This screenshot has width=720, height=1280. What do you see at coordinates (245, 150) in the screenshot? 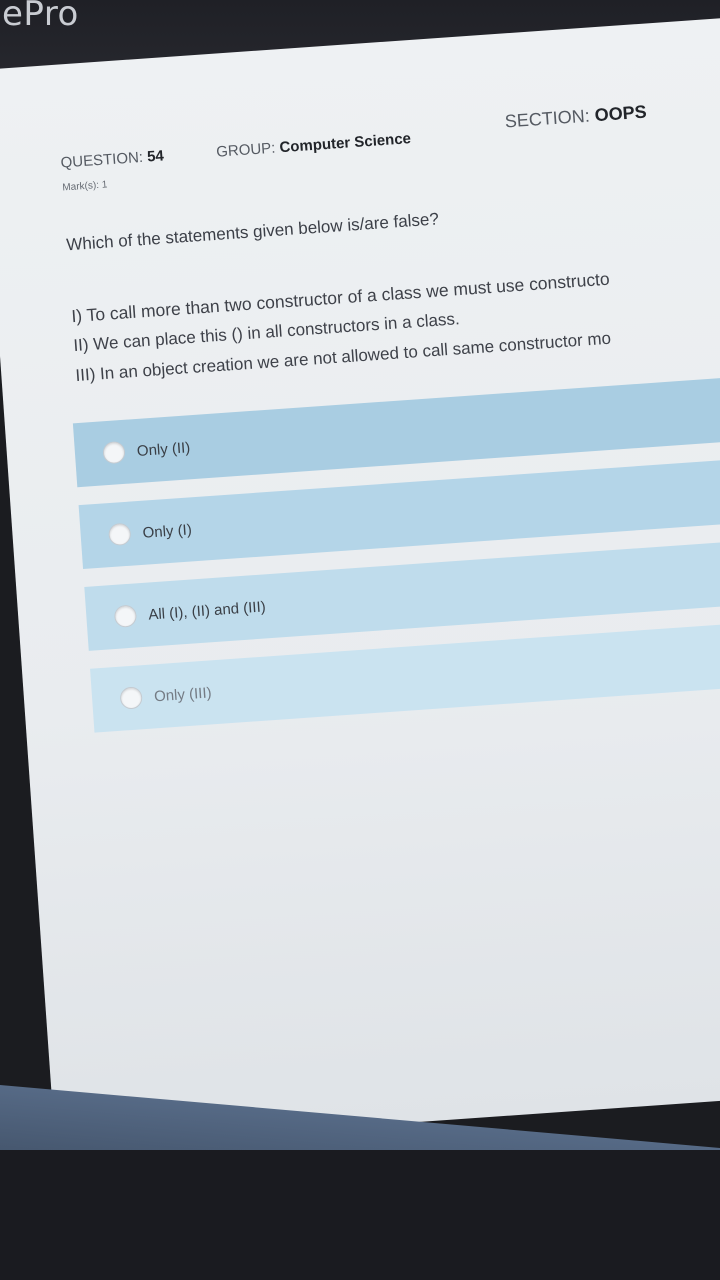
I see `group-label: GROUP:` at bounding box center [245, 150].